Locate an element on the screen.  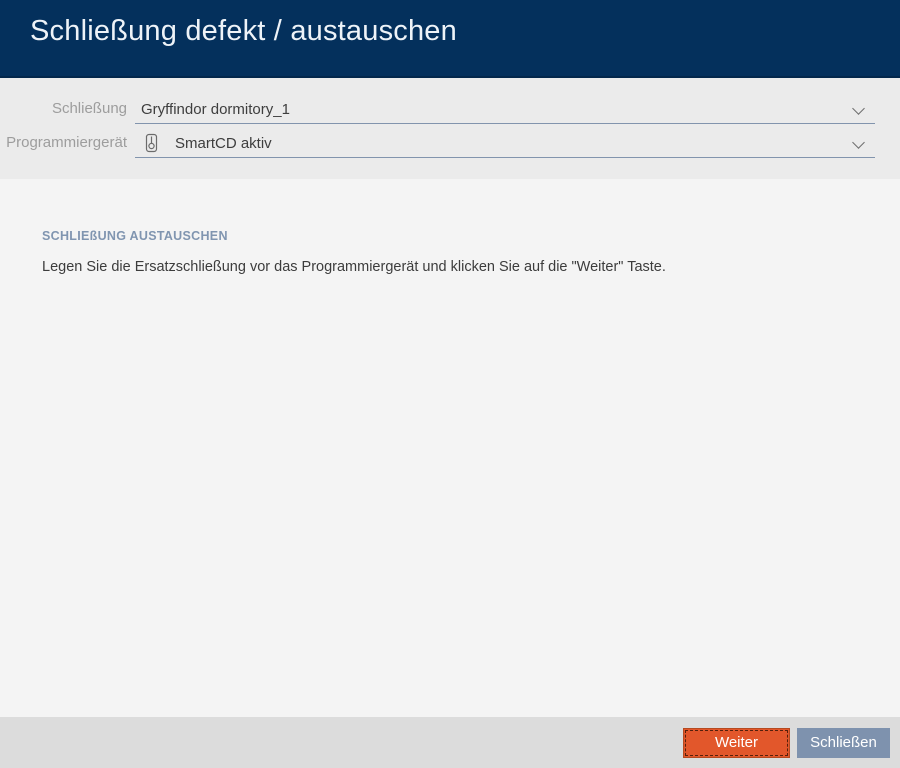
dialog-header: Schließung defekt / austauschen is located at coordinates (450, 39).